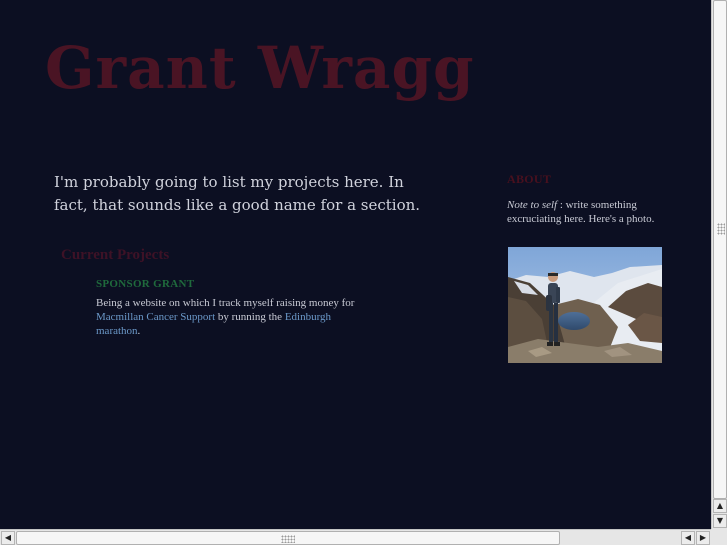  What do you see at coordinates (139, 331) in the screenshot?
I see `project-desc-text: .` at bounding box center [139, 331].